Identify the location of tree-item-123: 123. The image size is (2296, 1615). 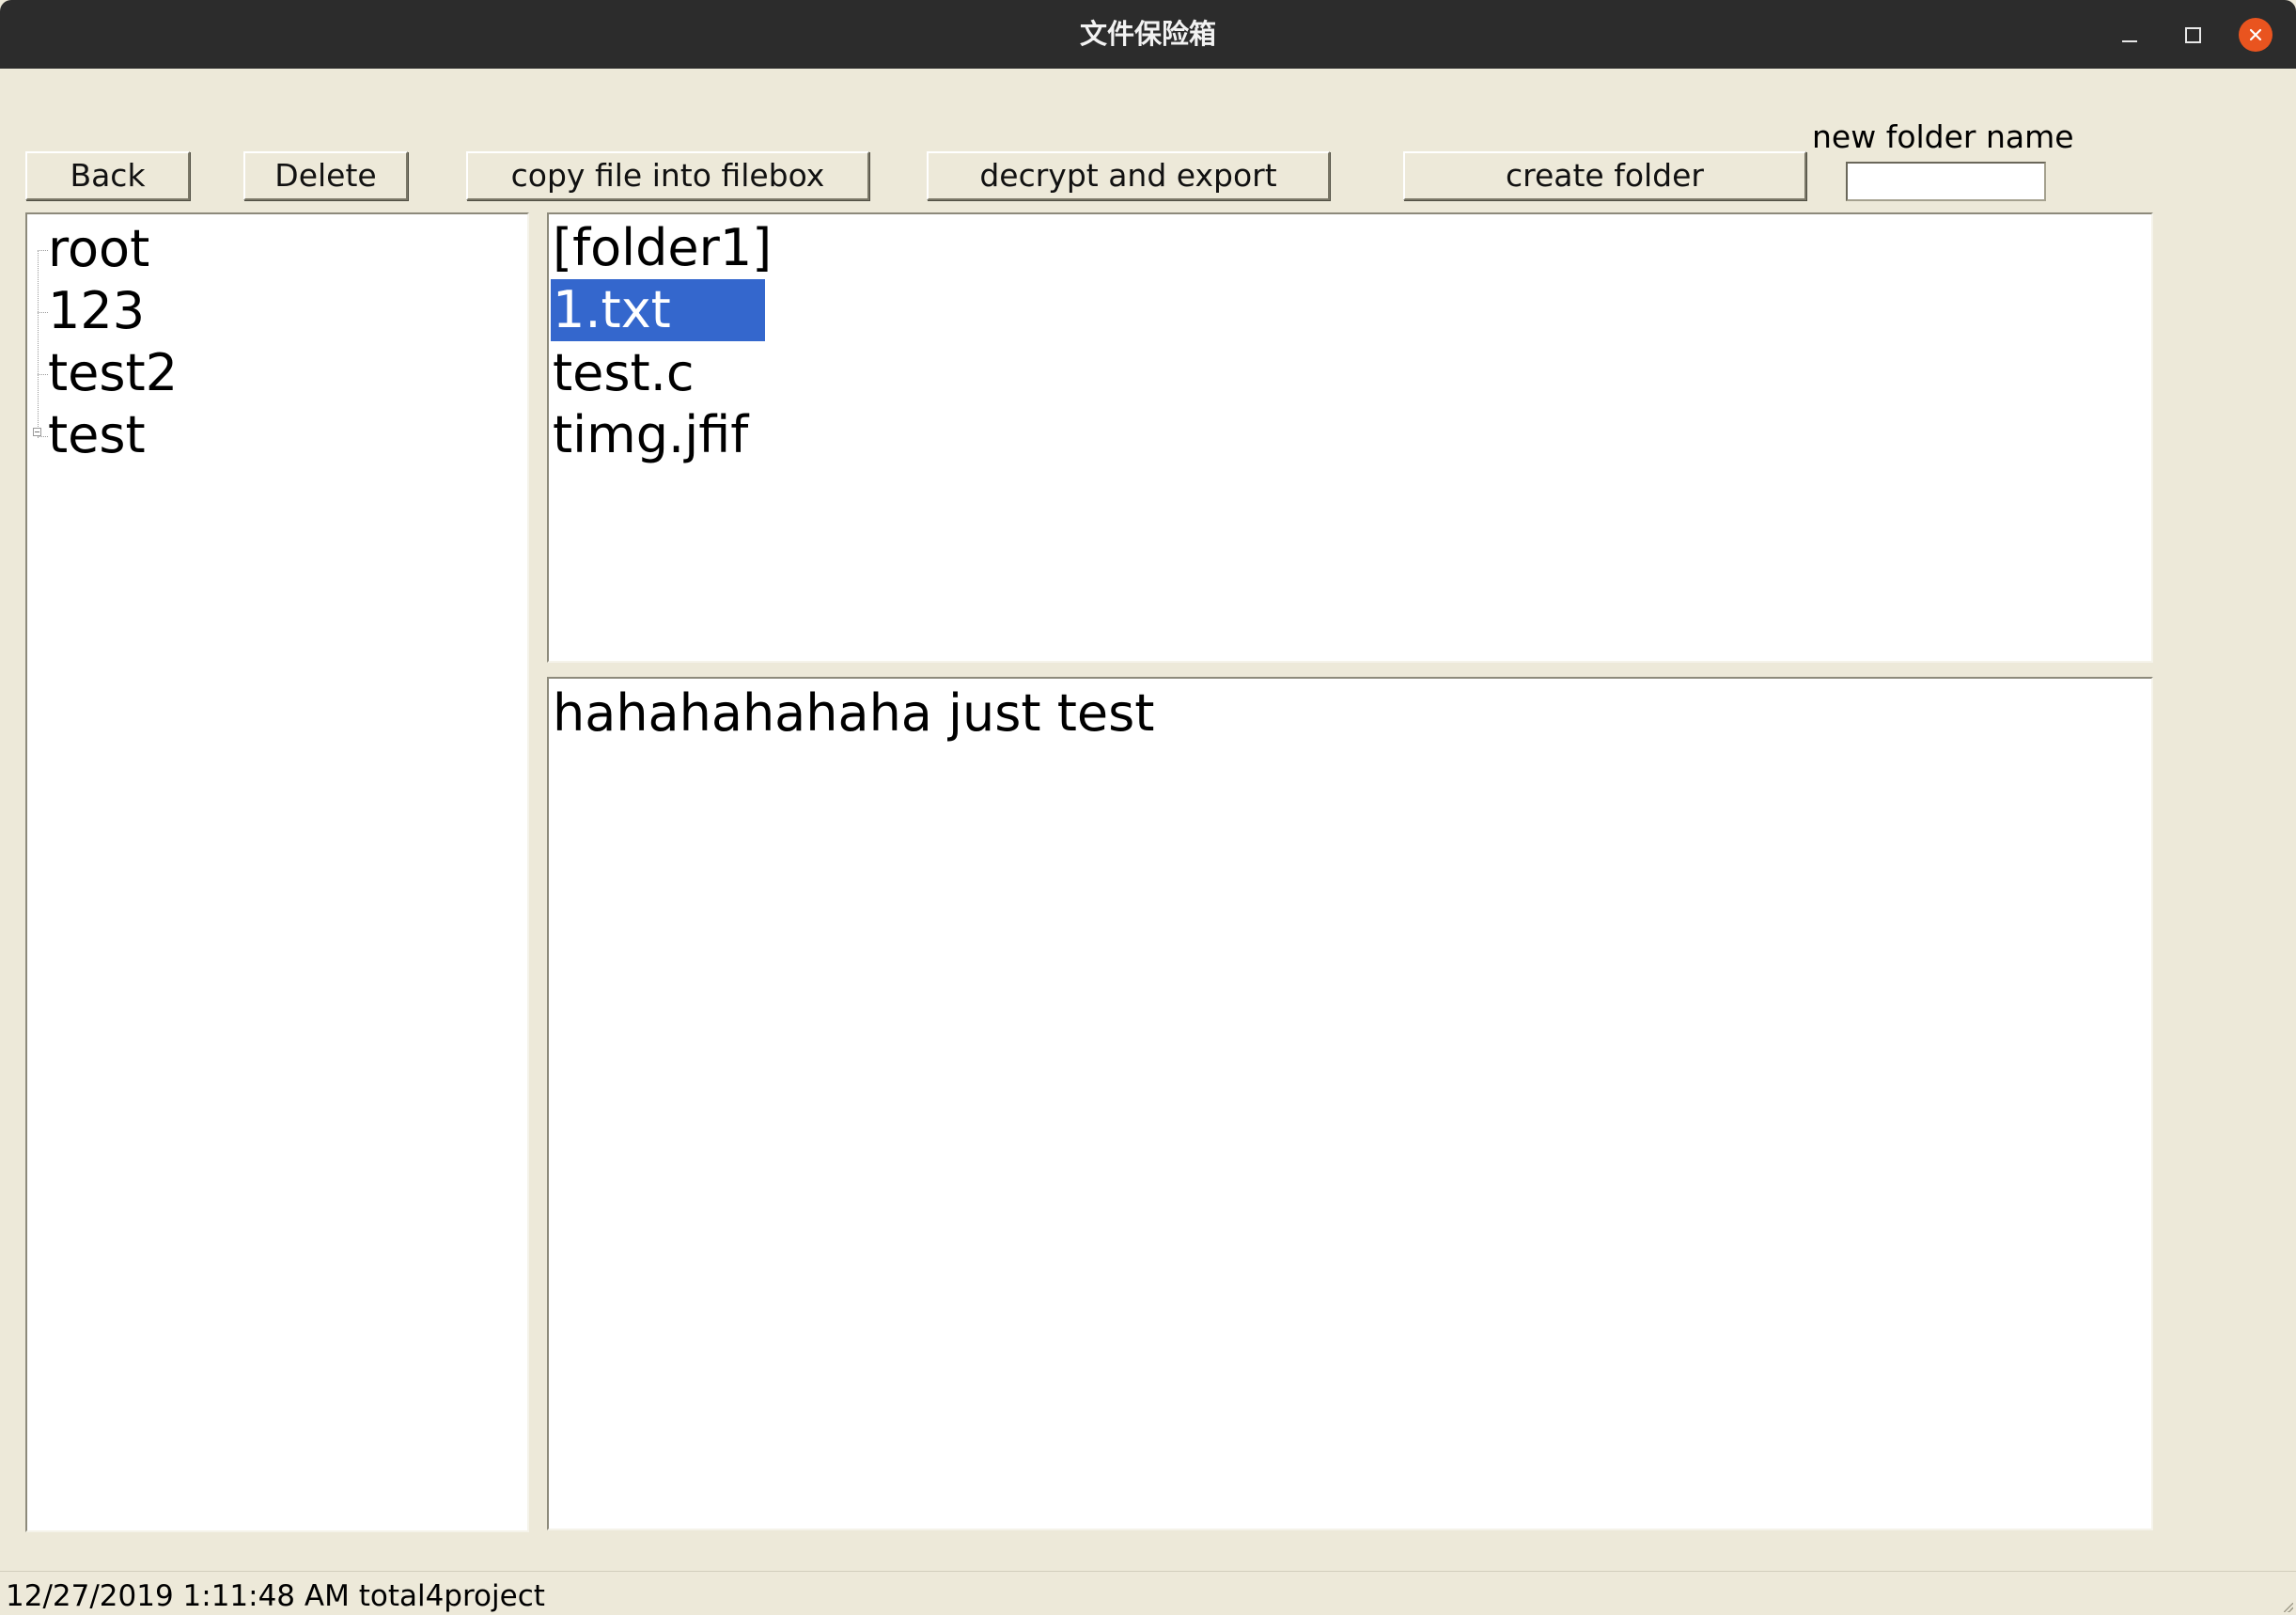
(96, 311).